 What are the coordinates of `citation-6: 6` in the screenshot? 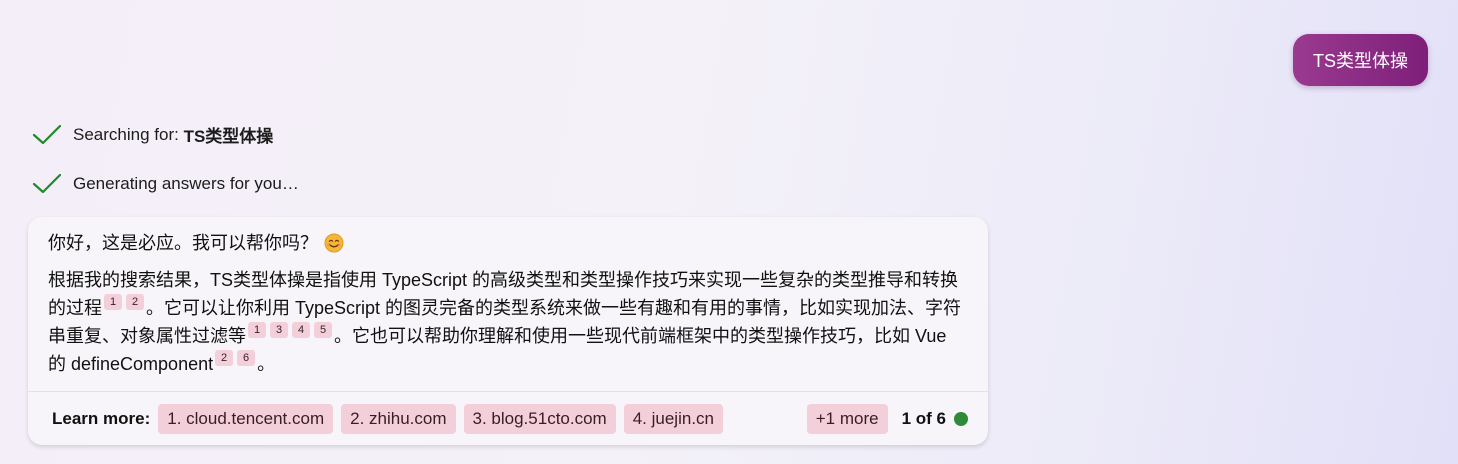 It's located at (246, 358).